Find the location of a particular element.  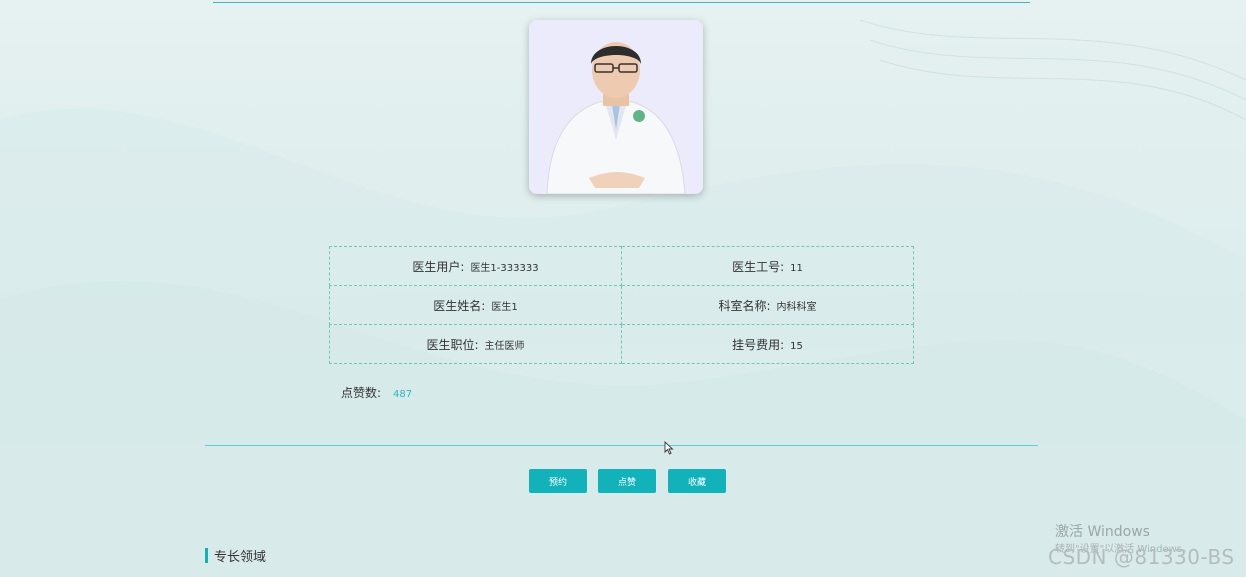

section-divider is located at coordinates (621, 445).